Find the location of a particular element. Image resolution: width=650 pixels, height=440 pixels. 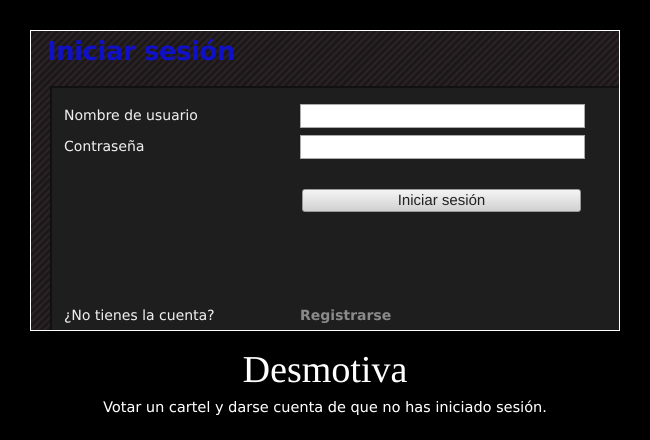

page-title: Iniciar sesión is located at coordinates (141, 52).